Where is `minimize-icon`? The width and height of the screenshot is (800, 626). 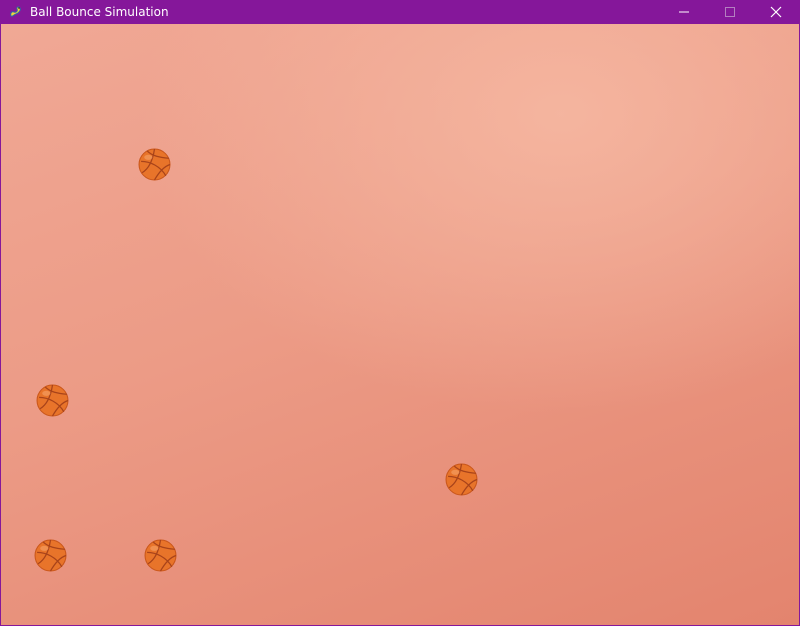
minimize-icon is located at coordinates (684, 12).